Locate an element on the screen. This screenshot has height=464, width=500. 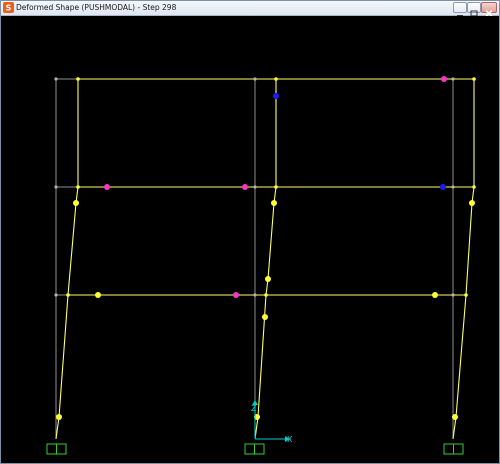
maximize-button is located at coordinates (474, 9).